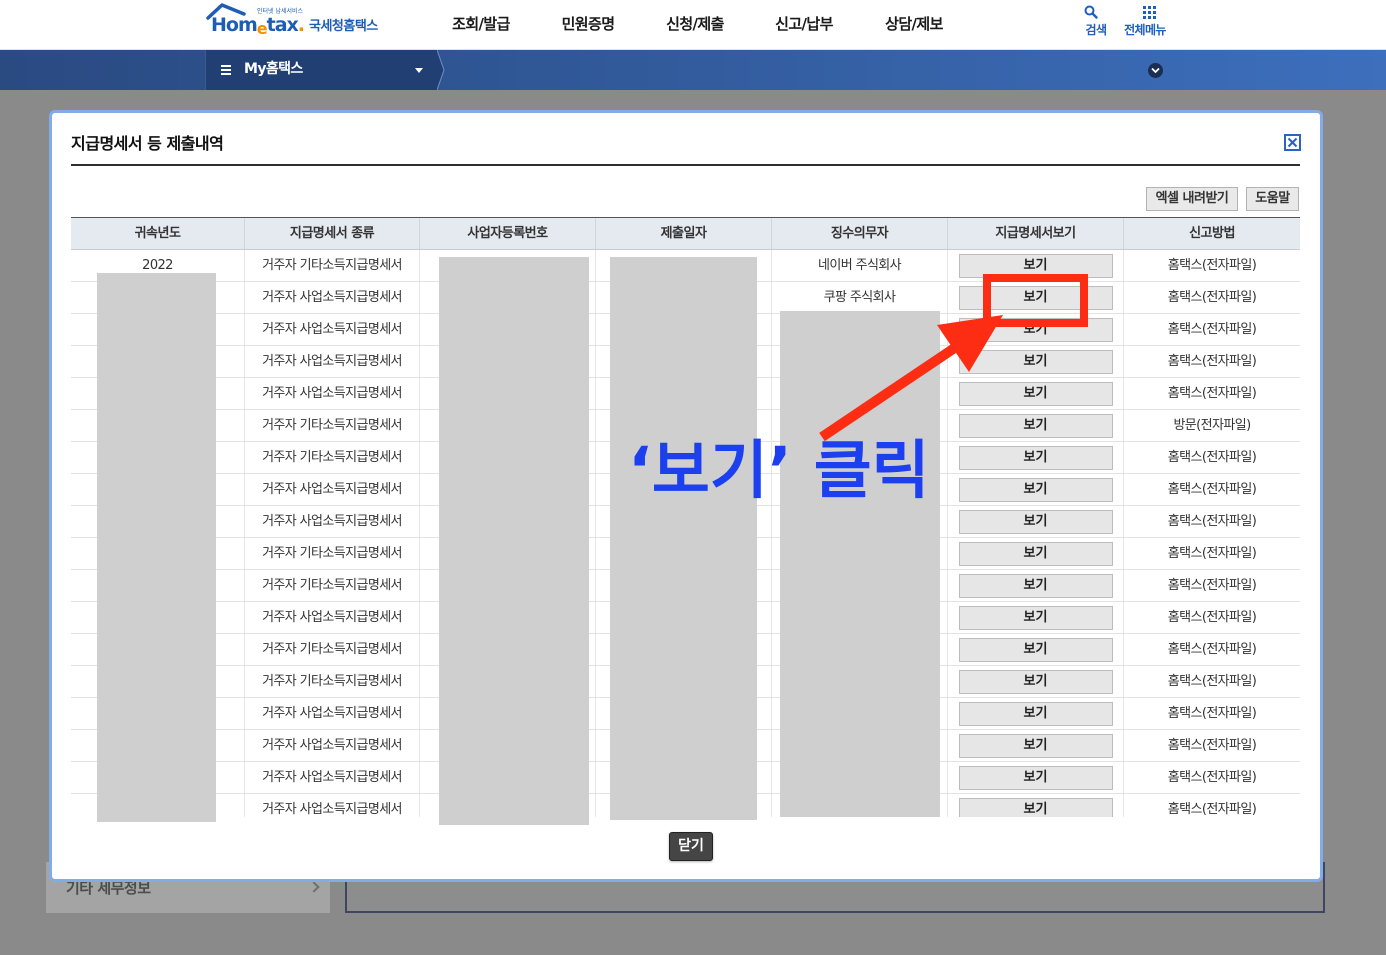  What do you see at coordinates (1096, 30) in the screenshot?
I see `search-label: 검색` at bounding box center [1096, 30].